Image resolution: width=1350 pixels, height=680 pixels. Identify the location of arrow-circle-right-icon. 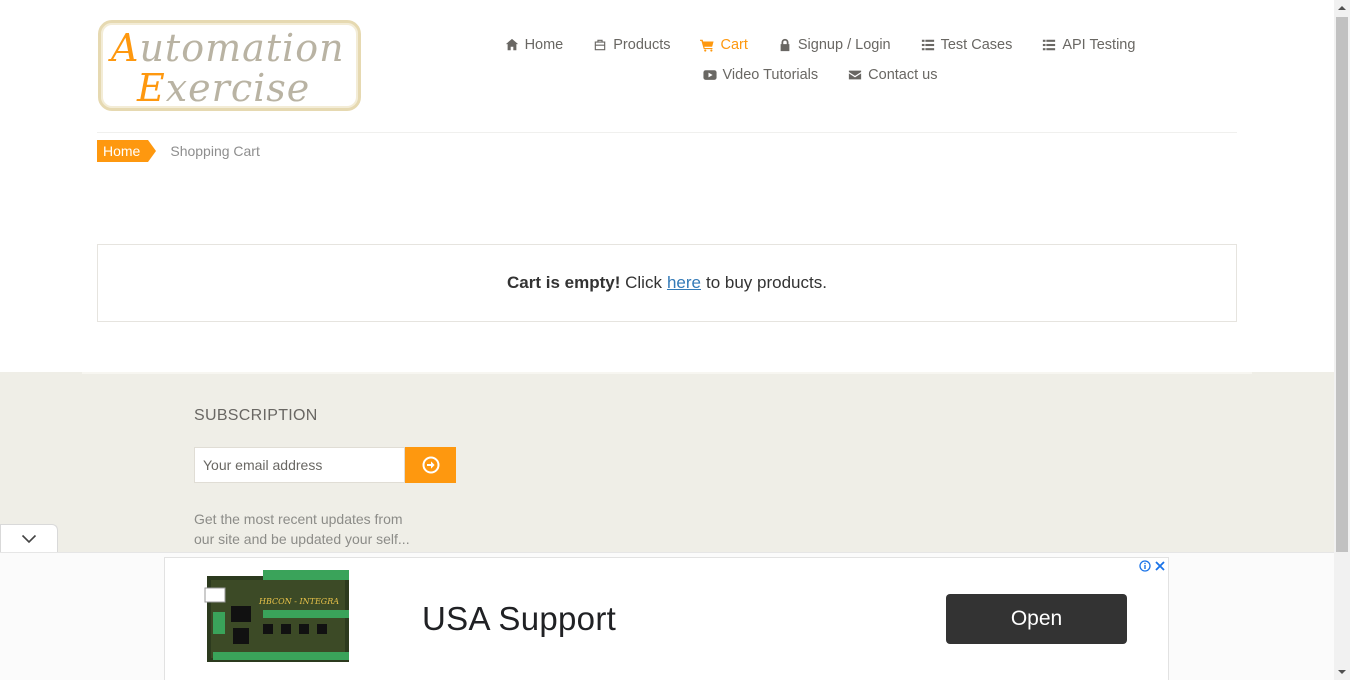
(430, 465).